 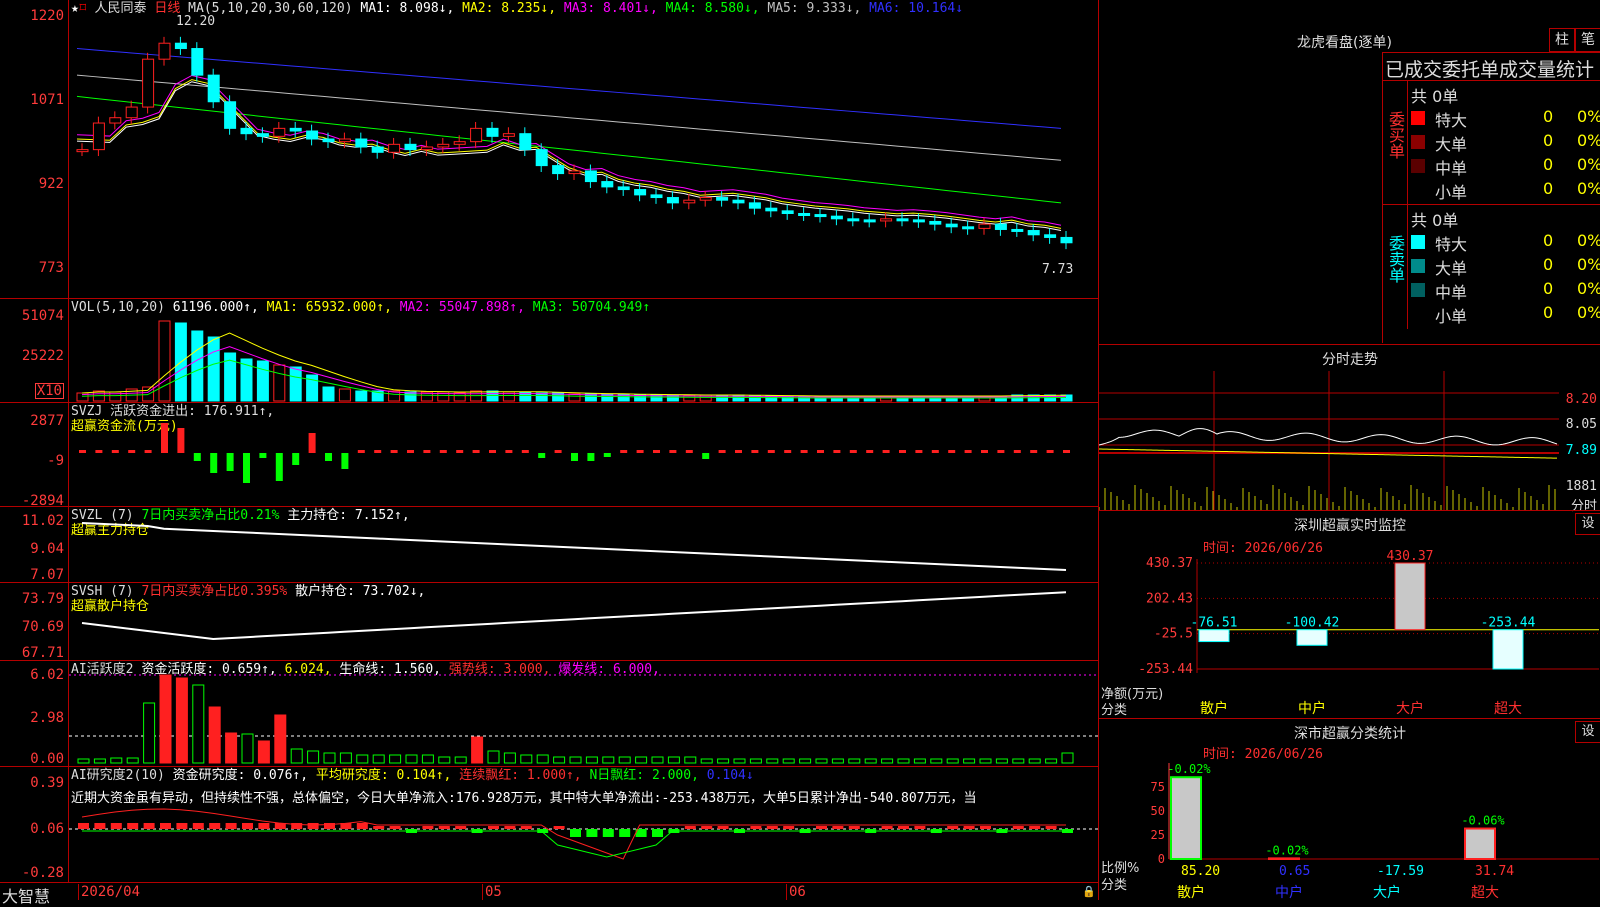 I want to click on order-row: 中单 0 0%, so click(x=1505, y=166).